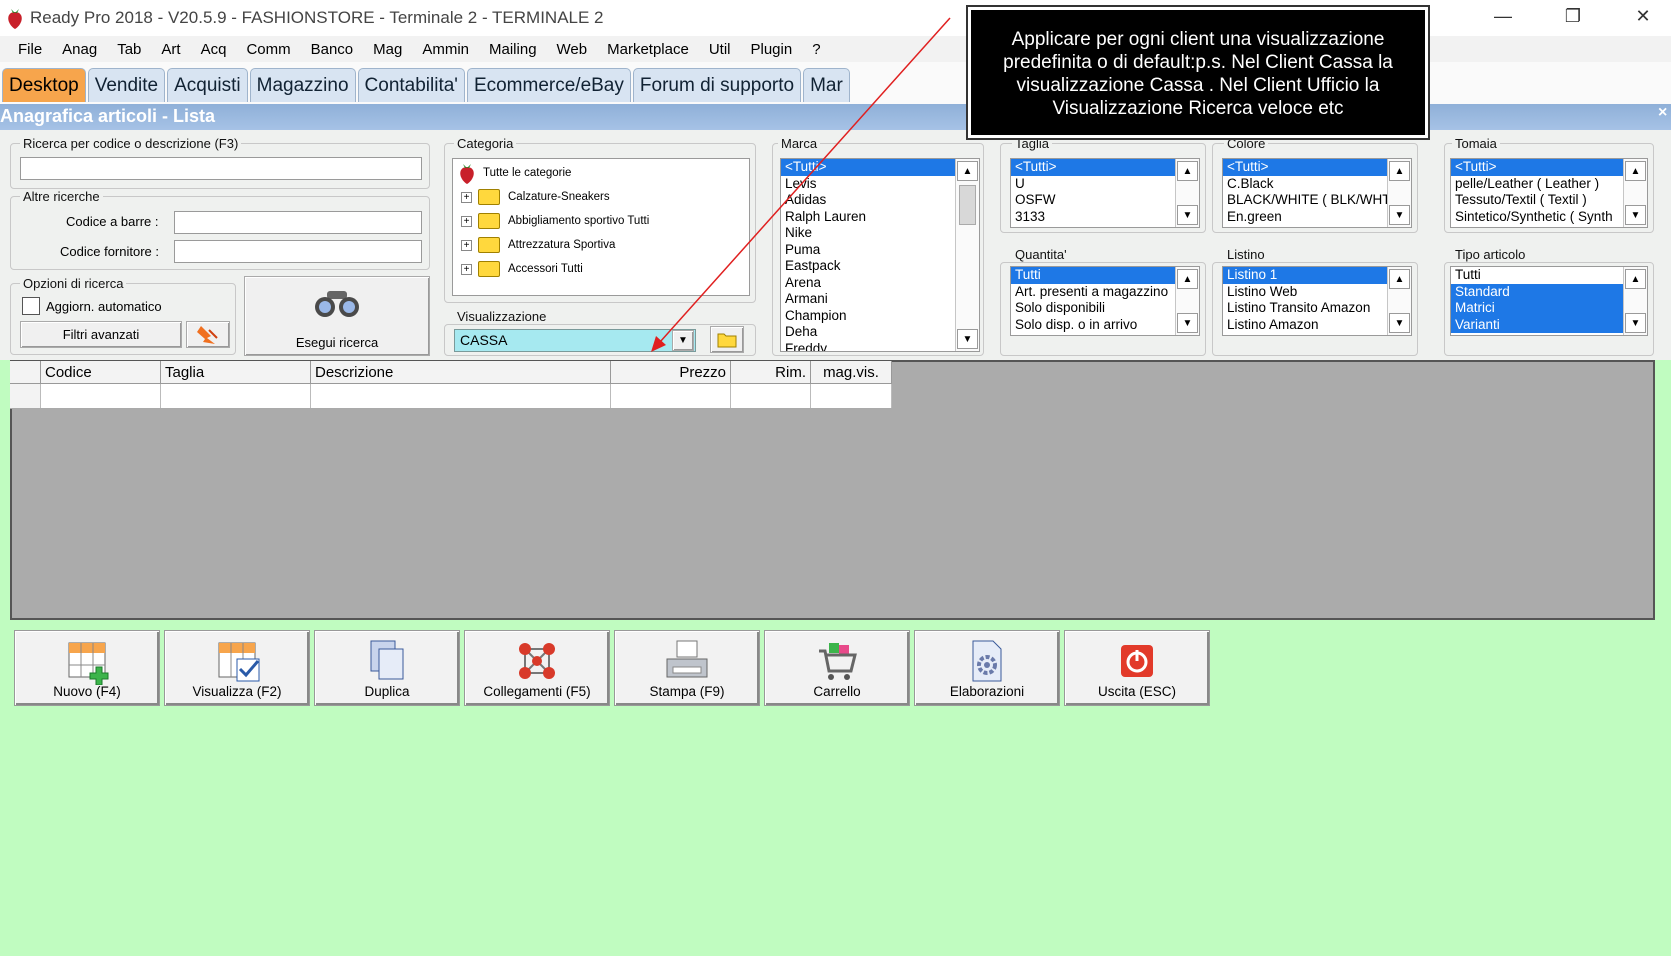 The height and width of the screenshot is (956, 1671). I want to click on annotation-arrow, so click(801, 184).